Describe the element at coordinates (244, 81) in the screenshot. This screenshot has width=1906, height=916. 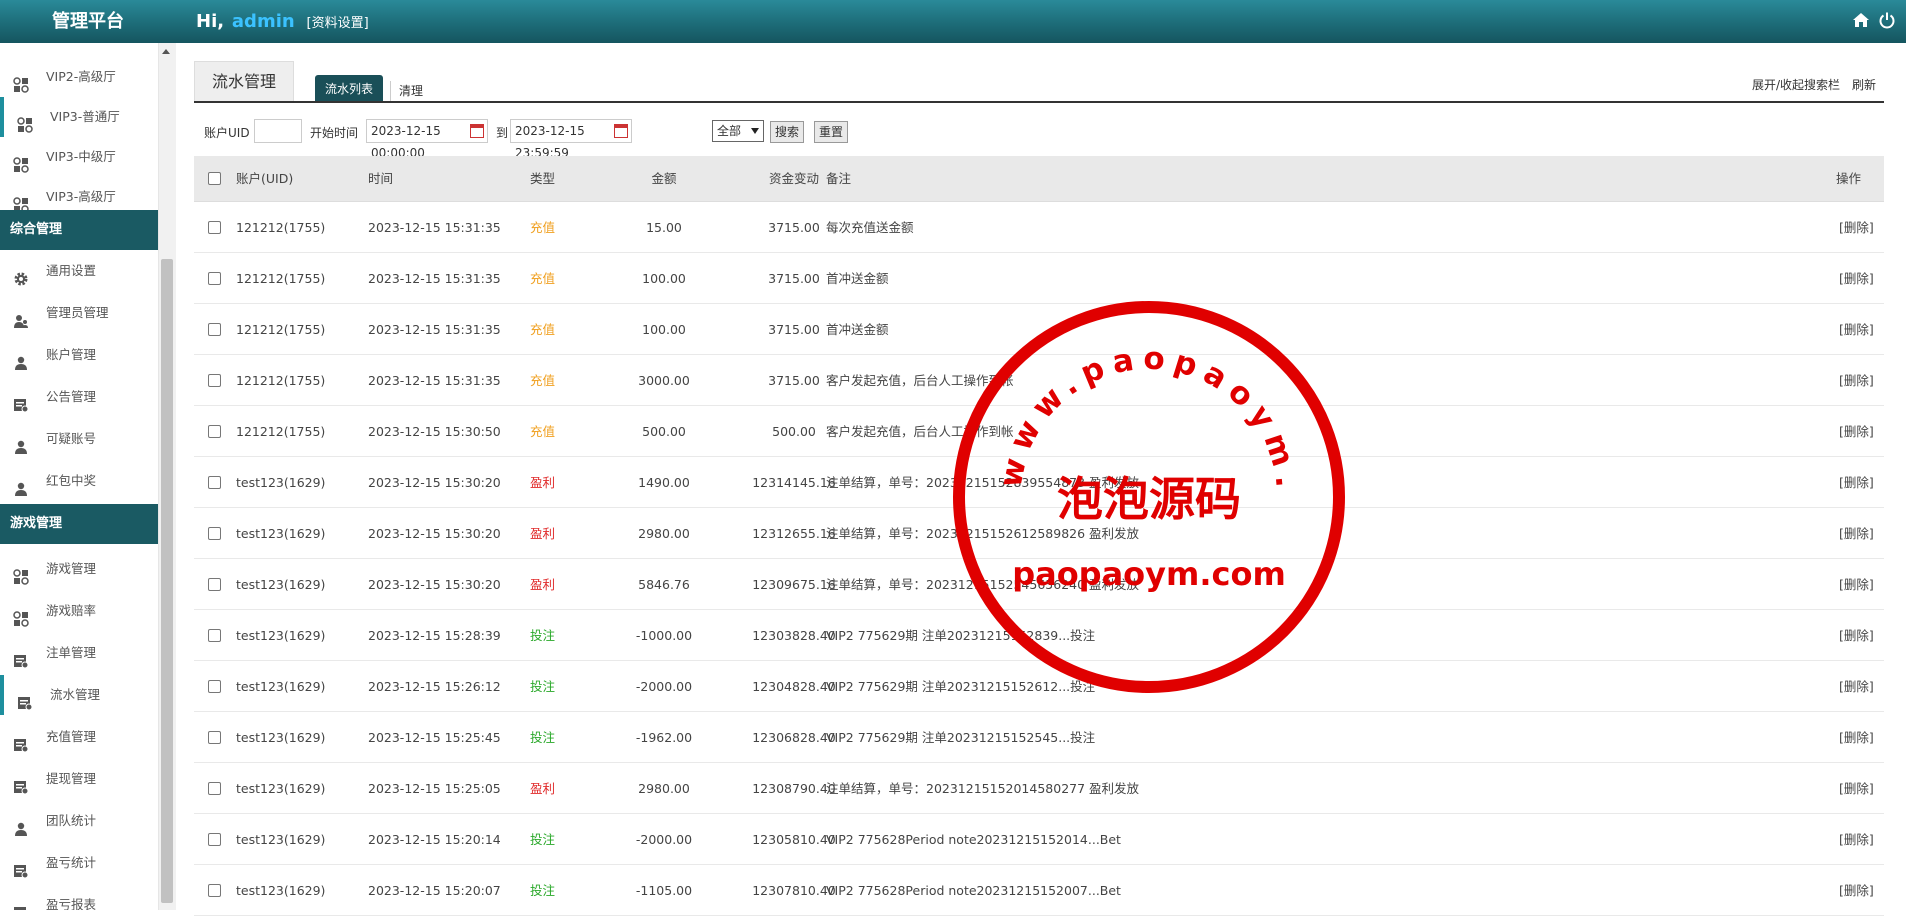
I see `tab-flow-management: 流水管理` at that location.